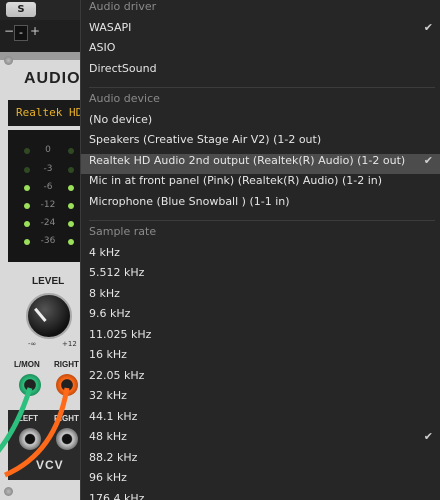 This screenshot has width=440, height=500. Describe the element at coordinates (123, 231) in the screenshot. I see `menu-section-header: Sample rate` at that location.